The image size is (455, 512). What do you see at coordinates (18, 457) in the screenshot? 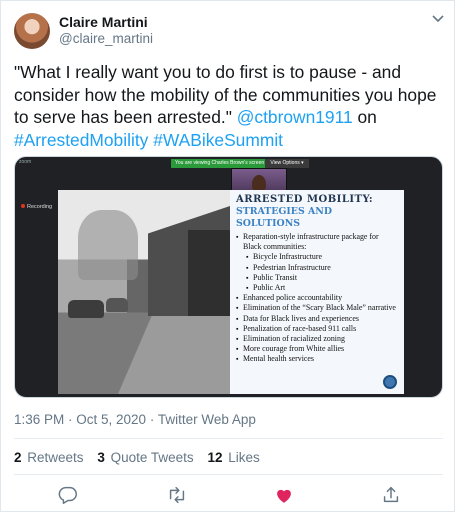
I see `retweets-count: 2` at bounding box center [18, 457].